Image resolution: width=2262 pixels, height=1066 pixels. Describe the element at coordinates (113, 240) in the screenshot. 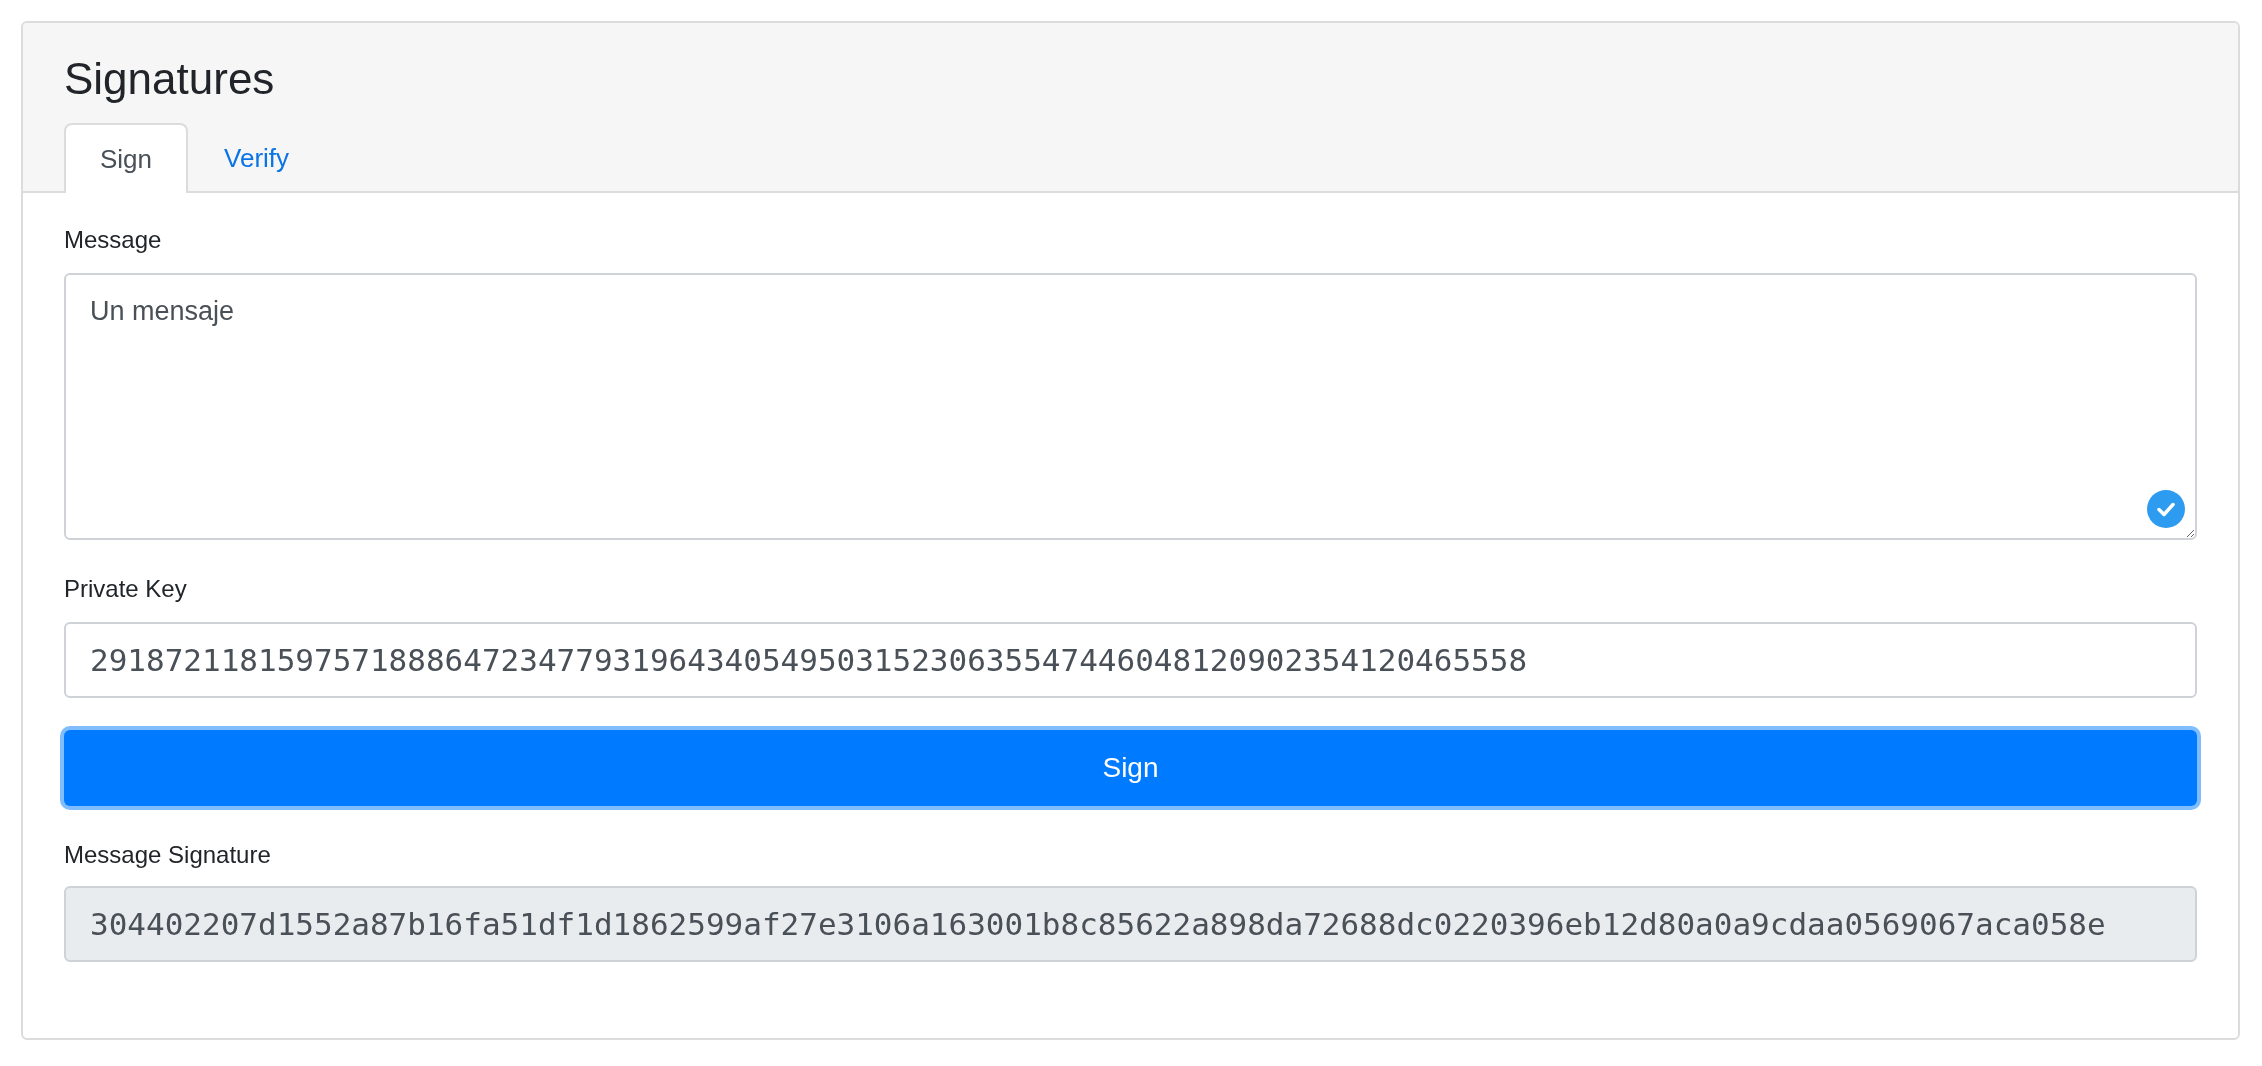

I see `field-label: Message` at that location.